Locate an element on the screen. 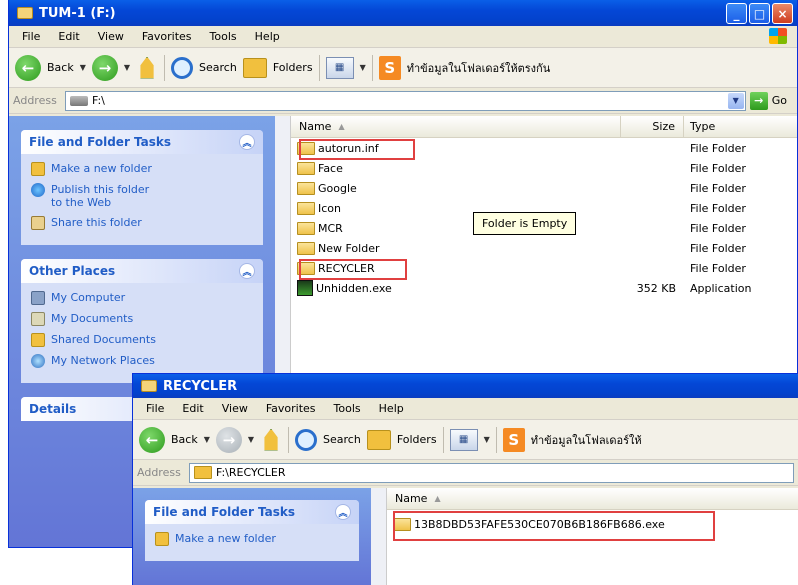  panel-header: Other Places ︽ is located at coordinates (142, 271).